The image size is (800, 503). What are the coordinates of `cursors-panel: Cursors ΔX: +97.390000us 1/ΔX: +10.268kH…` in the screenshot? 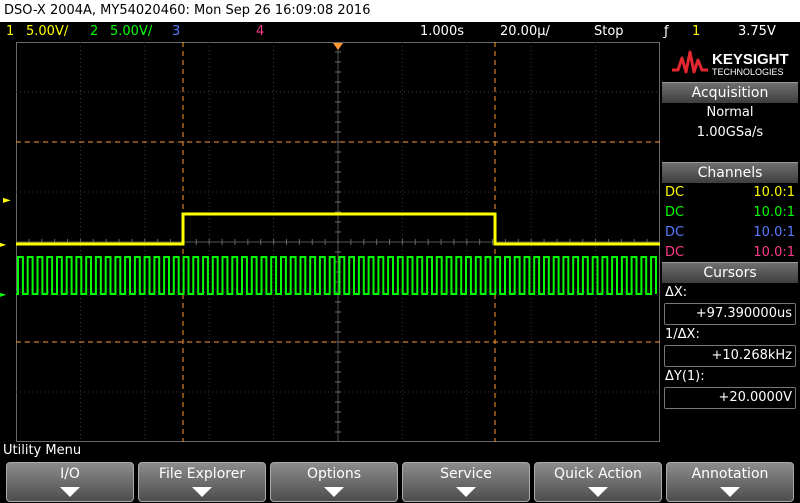 It's located at (730, 335).